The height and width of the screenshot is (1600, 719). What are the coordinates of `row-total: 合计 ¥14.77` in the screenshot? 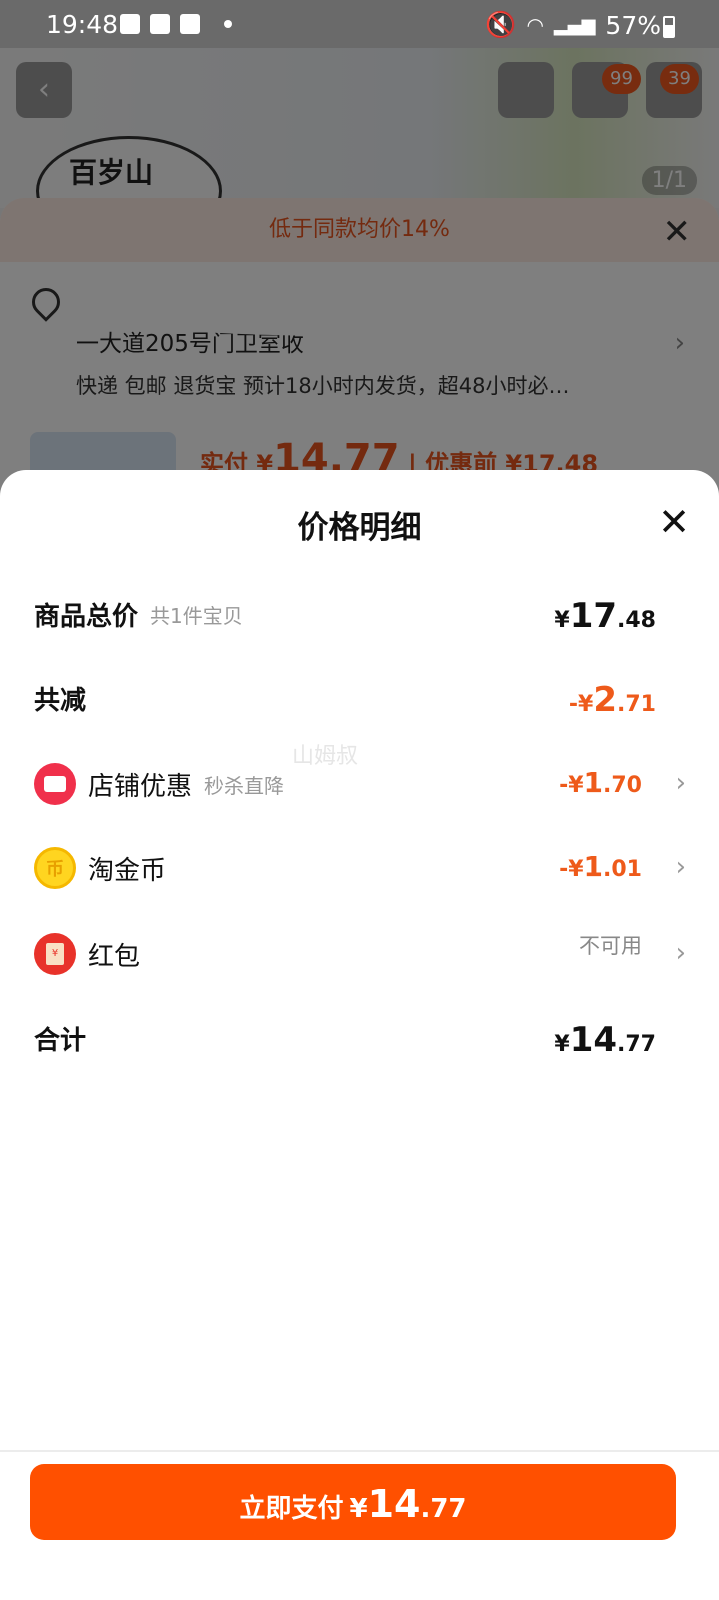 It's located at (360, 1038).